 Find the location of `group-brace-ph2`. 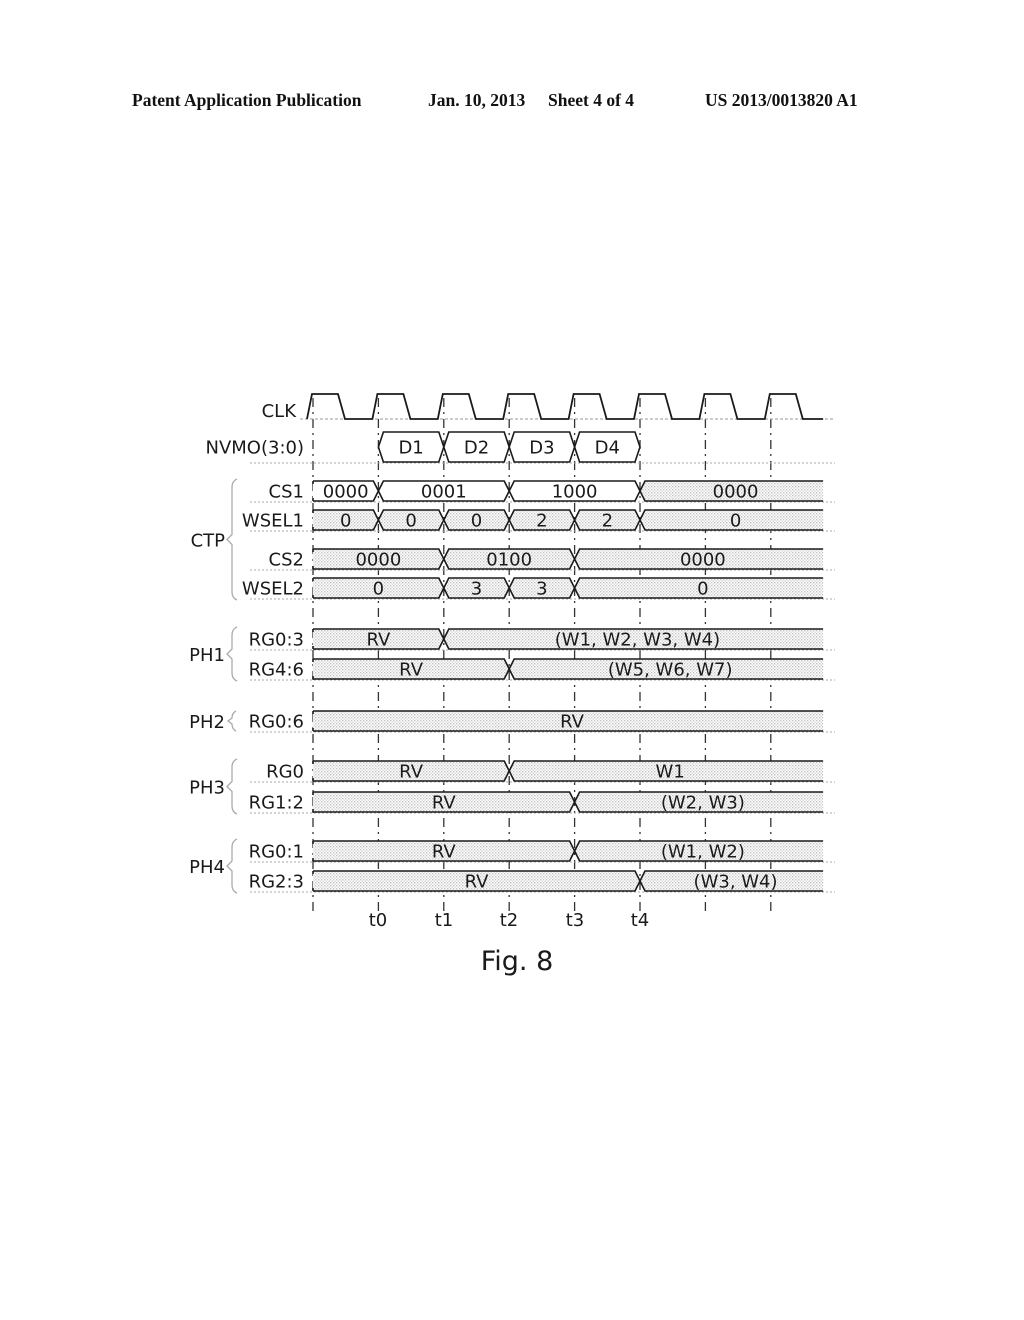

group-brace-ph2 is located at coordinates (231, 721).